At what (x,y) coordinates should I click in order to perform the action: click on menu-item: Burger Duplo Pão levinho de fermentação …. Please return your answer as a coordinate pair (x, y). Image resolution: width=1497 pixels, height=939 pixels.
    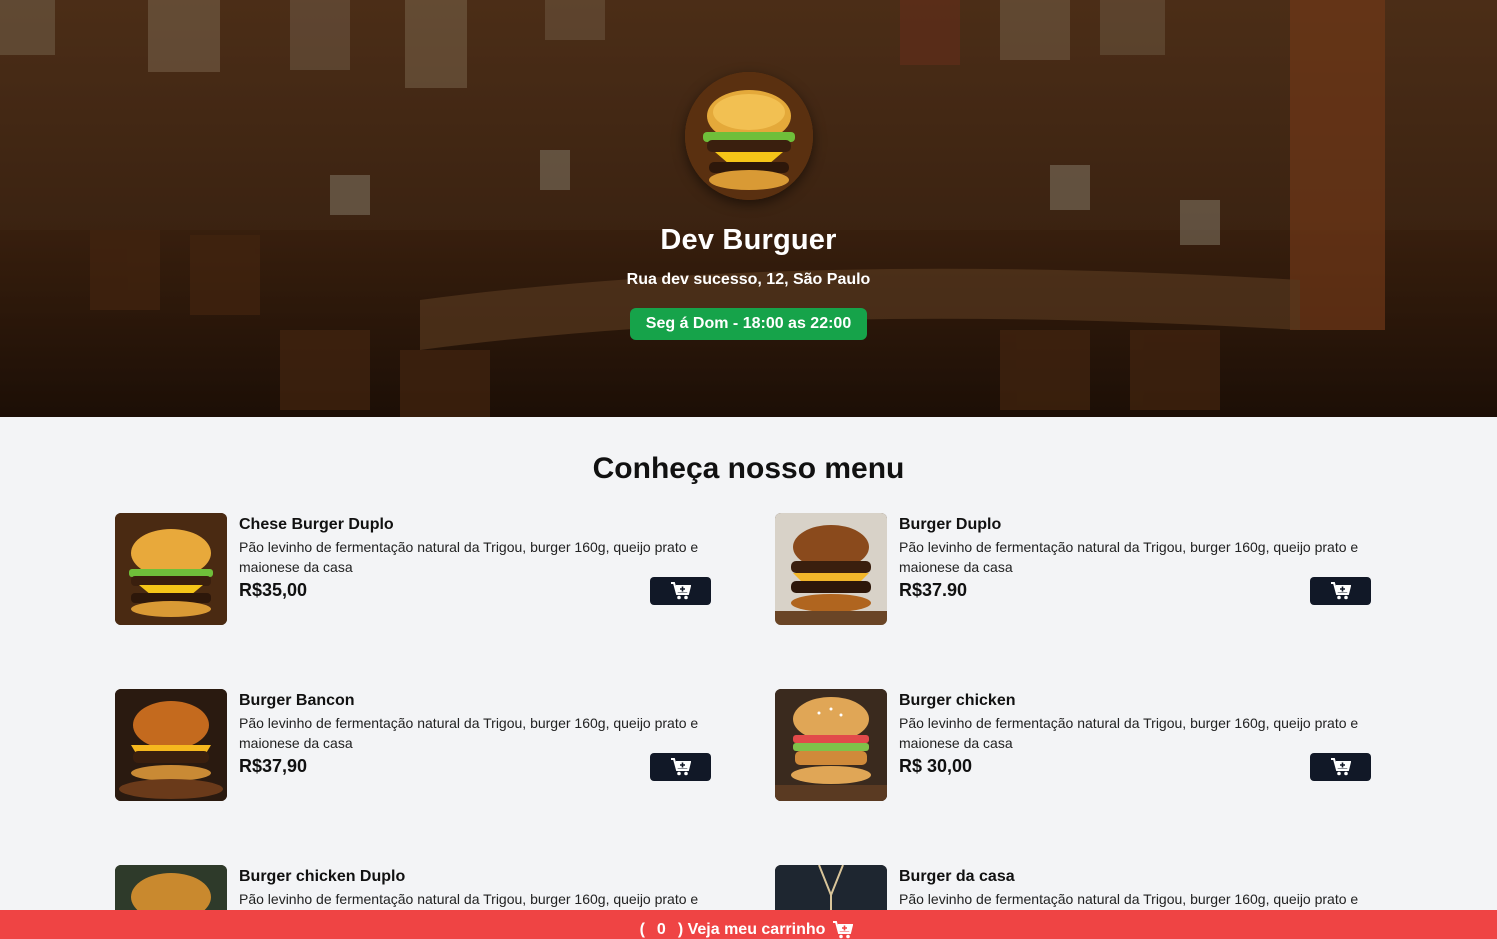
    Looking at the image, I should click on (1073, 569).